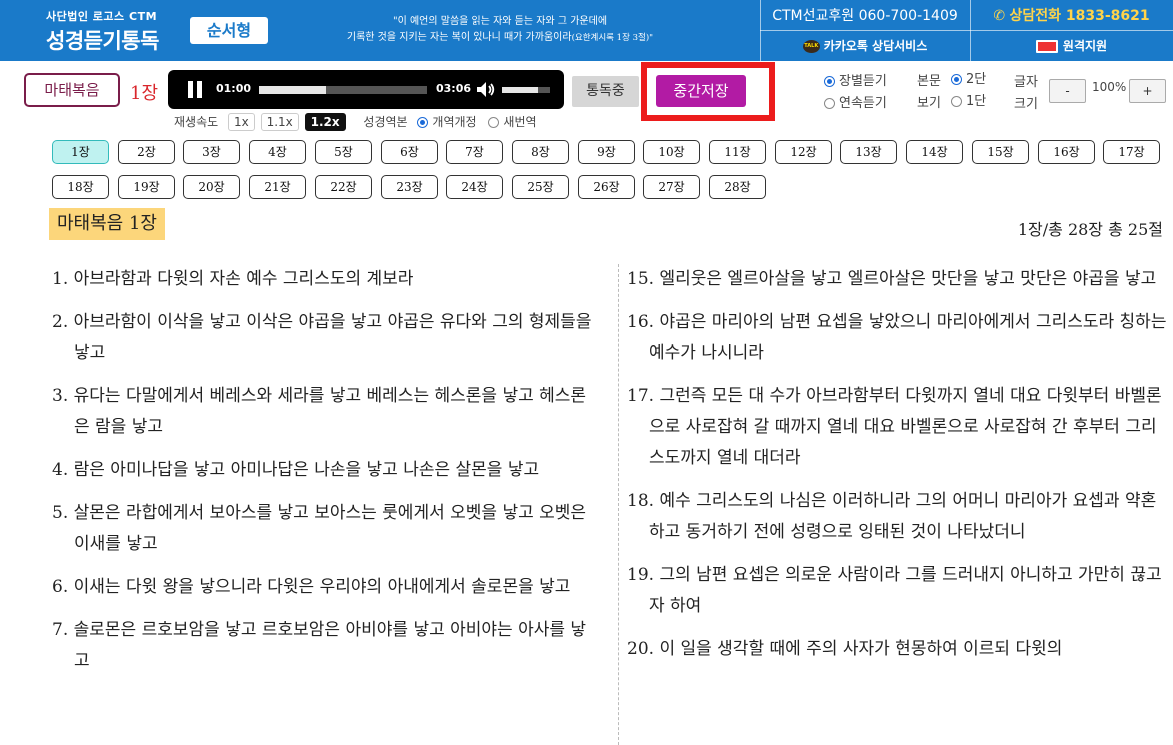 The width and height of the screenshot is (1173, 745). What do you see at coordinates (241, 122) in the screenshot?
I see `speed-option-1x: 1x` at bounding box center [241, 122].